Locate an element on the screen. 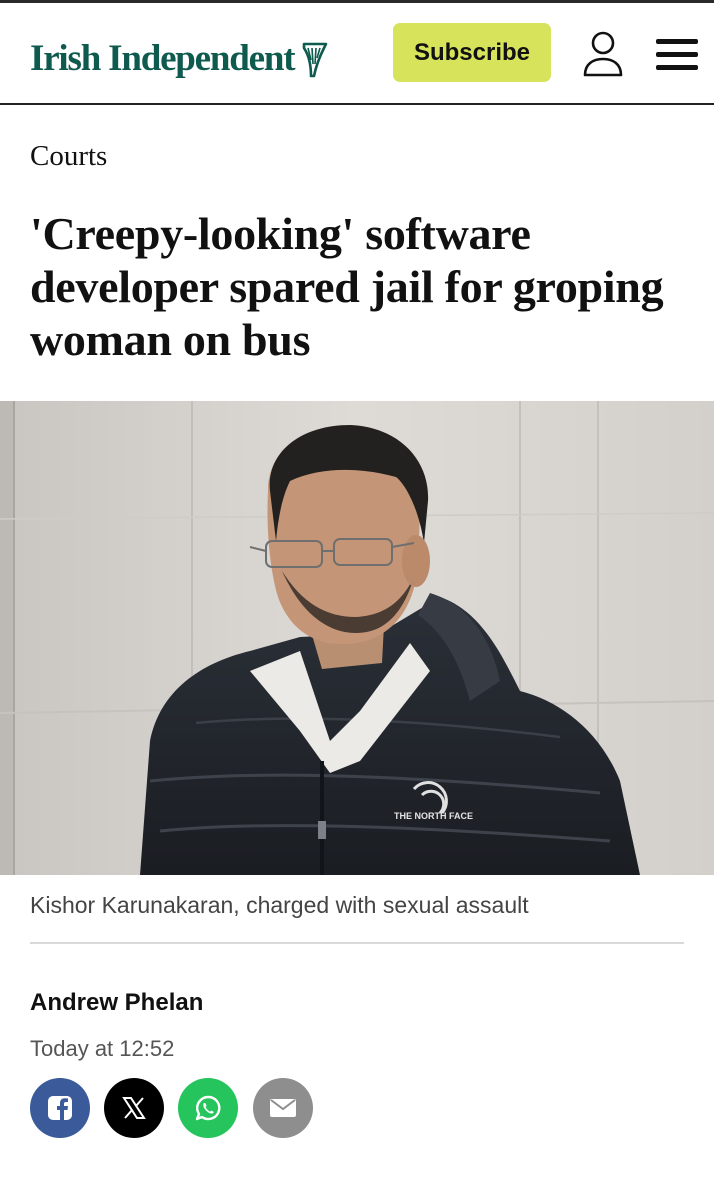  share-x-button is located at coordinates (134, 1108).